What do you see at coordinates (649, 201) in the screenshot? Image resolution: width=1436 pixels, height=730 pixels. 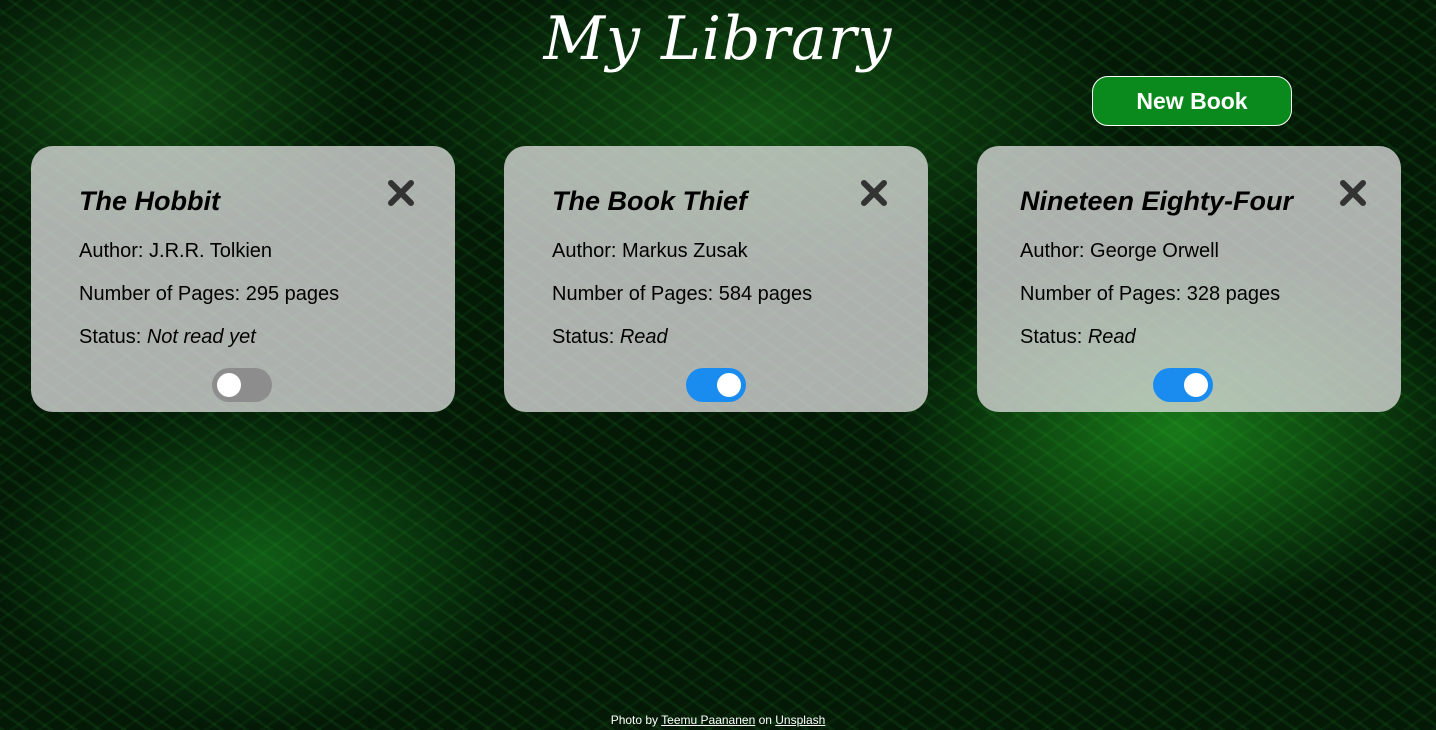 I see `book-title: The Book Thief` at bounding box center [649, 201].